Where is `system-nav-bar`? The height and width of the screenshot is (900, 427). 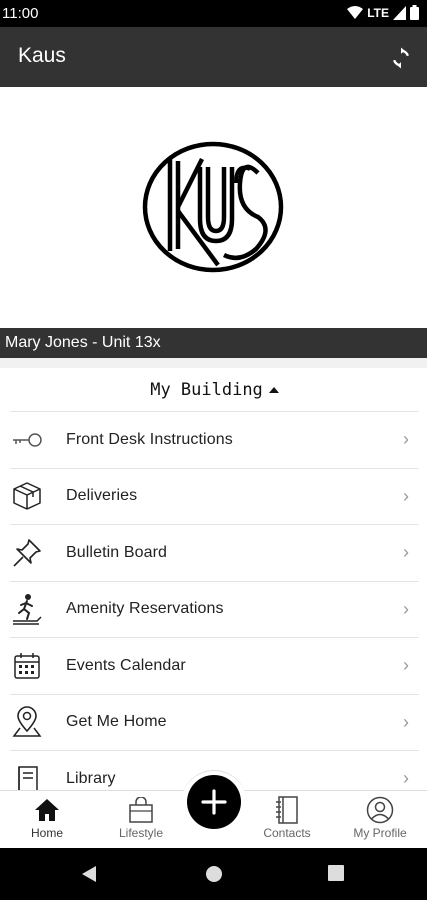
system-nav-bar is located at coordinates (213, 874).